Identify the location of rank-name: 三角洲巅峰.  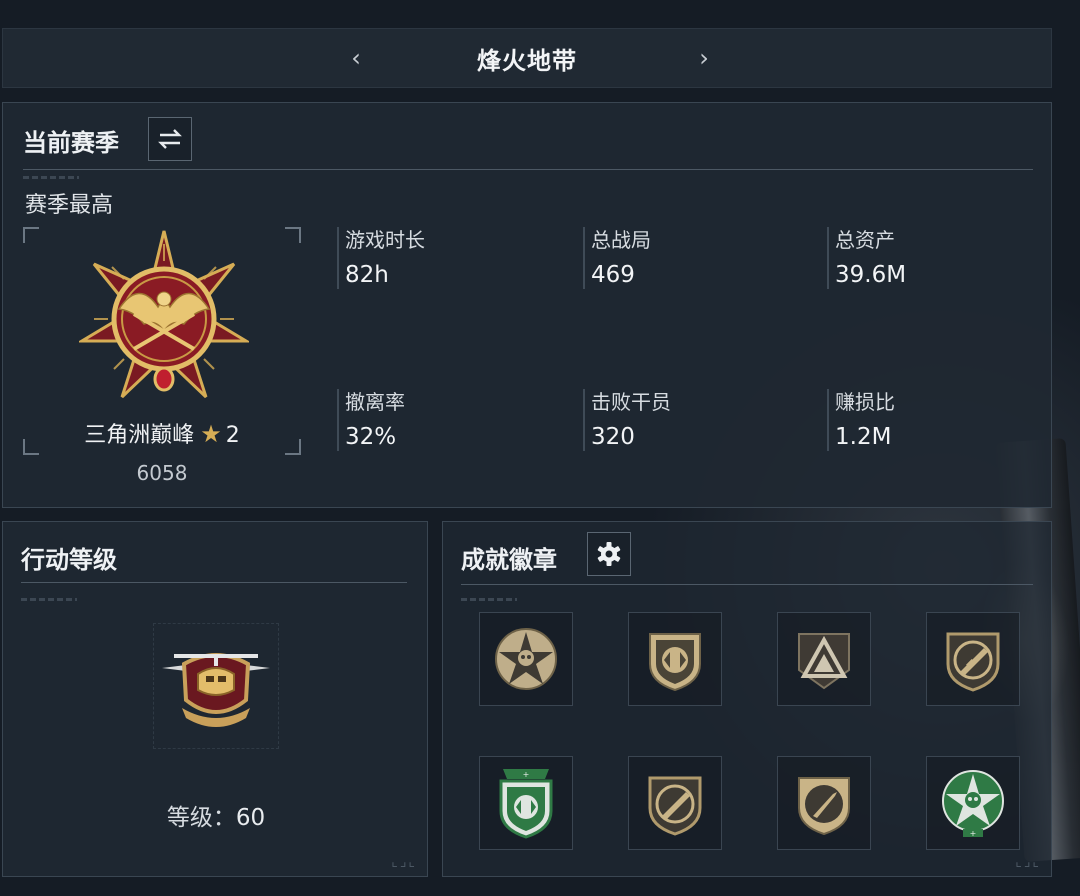
(139, 435).